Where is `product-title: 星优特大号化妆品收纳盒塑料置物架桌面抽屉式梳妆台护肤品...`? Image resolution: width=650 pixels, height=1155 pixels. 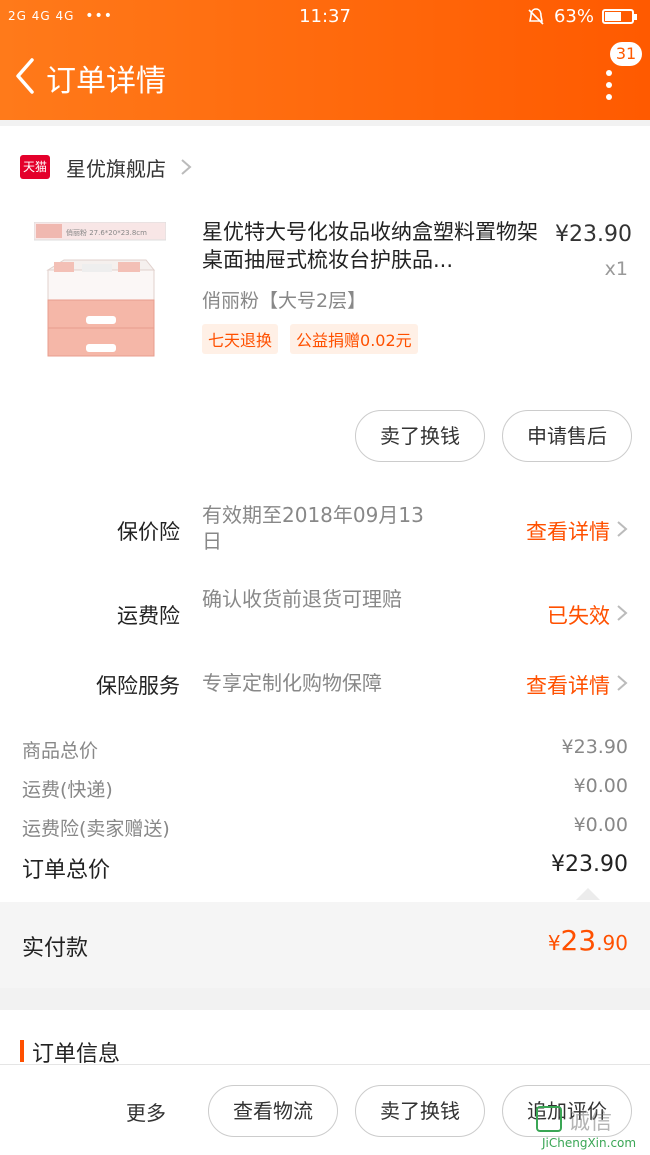 product-title: 星优特大号化妆品收纳盒塑料置物架桌面抽屉式梳妆台护肤品... is located at coordinates (370, 246).